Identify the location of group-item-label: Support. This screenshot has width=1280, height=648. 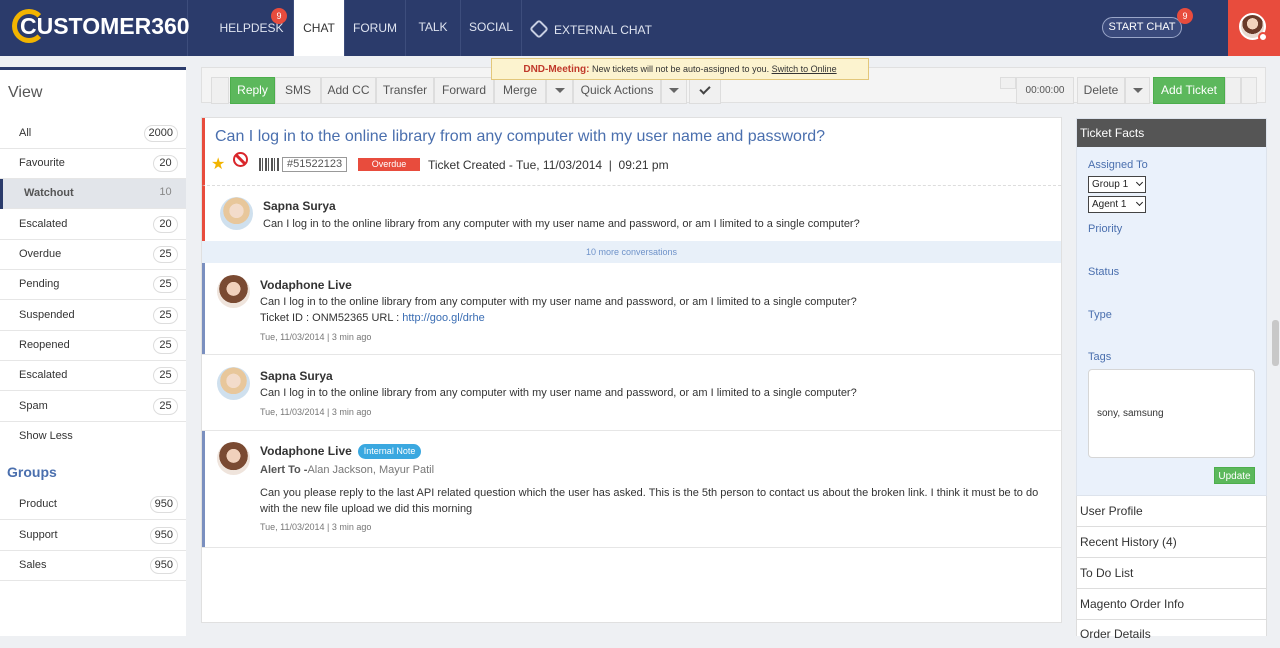
(38, 535).